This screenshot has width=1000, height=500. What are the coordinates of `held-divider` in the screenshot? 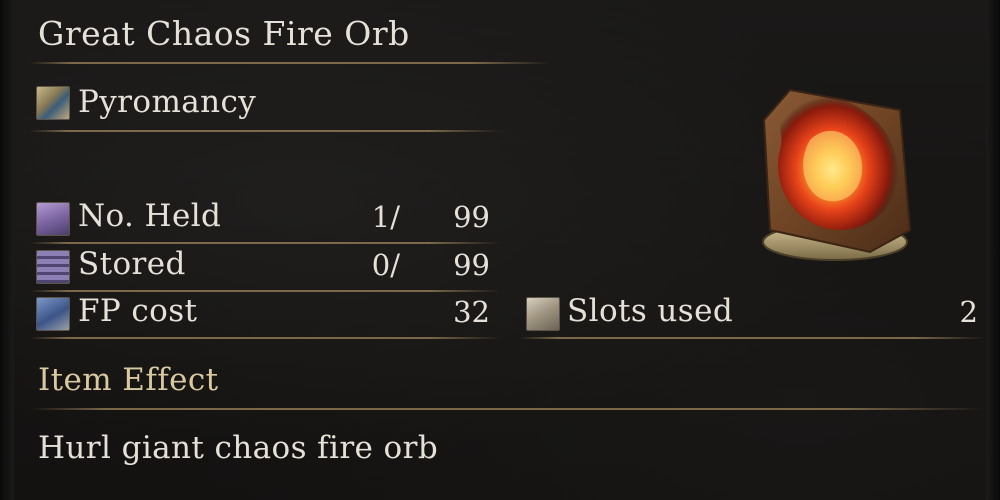 It's located at (265, 243).